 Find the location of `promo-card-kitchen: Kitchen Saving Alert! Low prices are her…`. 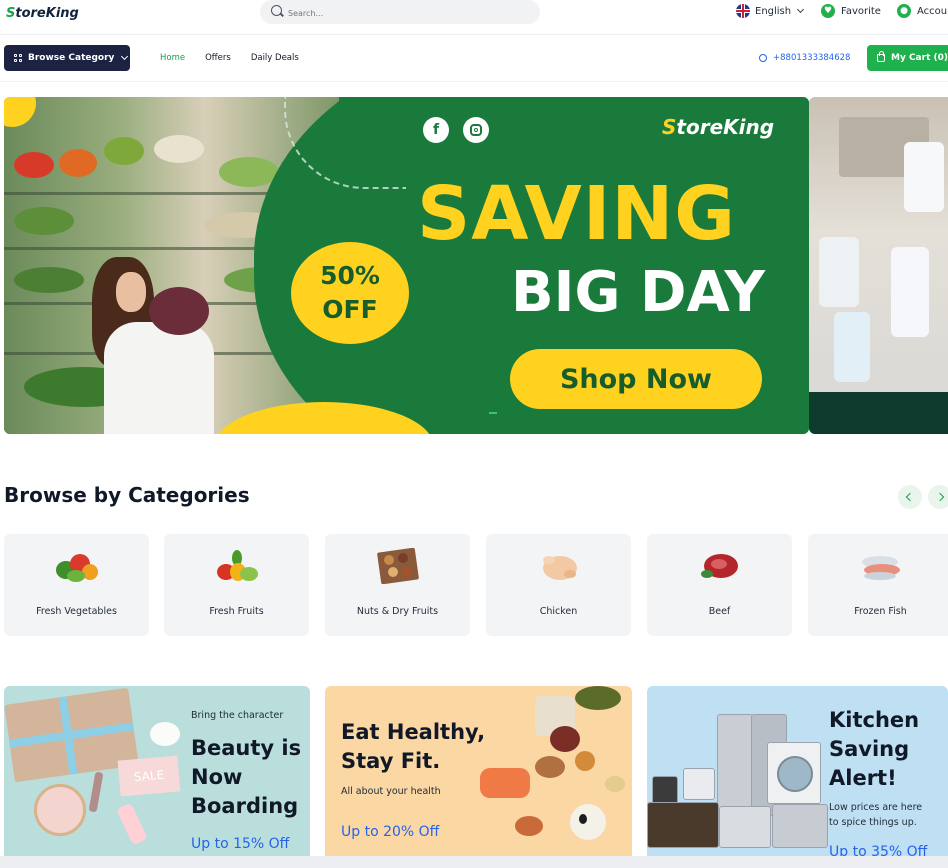

promo-card-kitchen: Kitchen Saving Alert! Low prices are her… is located at coordinates (797, 777).